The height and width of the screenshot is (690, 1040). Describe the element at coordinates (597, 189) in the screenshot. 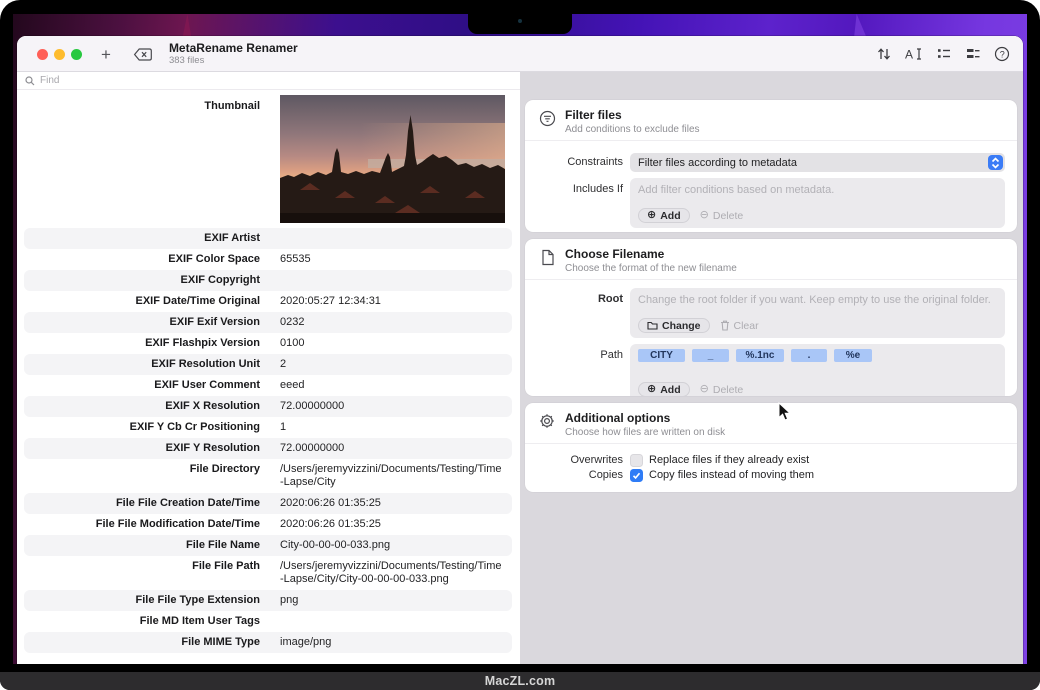

I see `includes-if-label: Includes If` at that location.